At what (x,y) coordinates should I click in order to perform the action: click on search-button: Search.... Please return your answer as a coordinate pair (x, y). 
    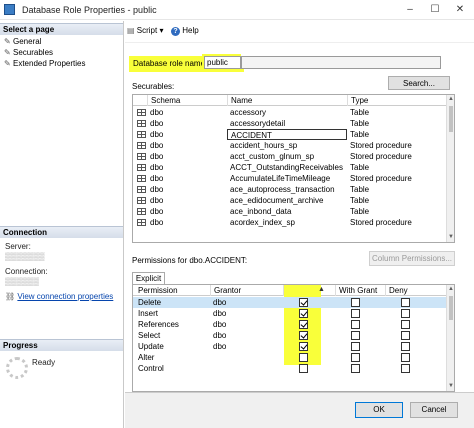
    Looking at the image, I should click on (419, 83).